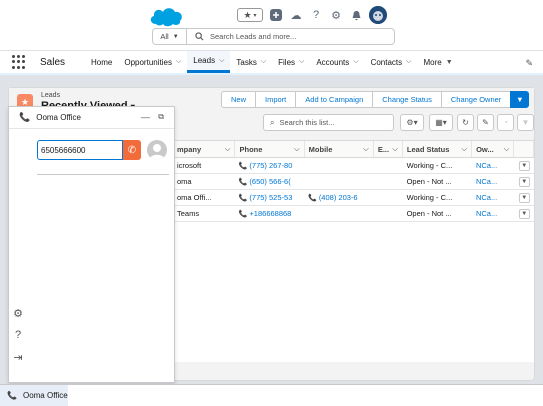 The width and height of the screenshot is (543, 406). I want to click on phone-cell-text: +186668868, so click(270, 213).